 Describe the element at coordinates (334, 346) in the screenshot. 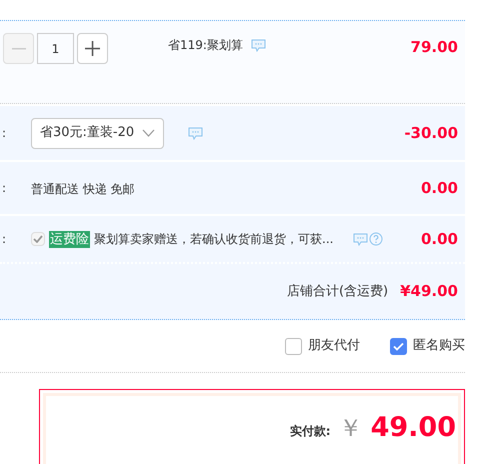

I see `option-label: 朋友代付` at that location.